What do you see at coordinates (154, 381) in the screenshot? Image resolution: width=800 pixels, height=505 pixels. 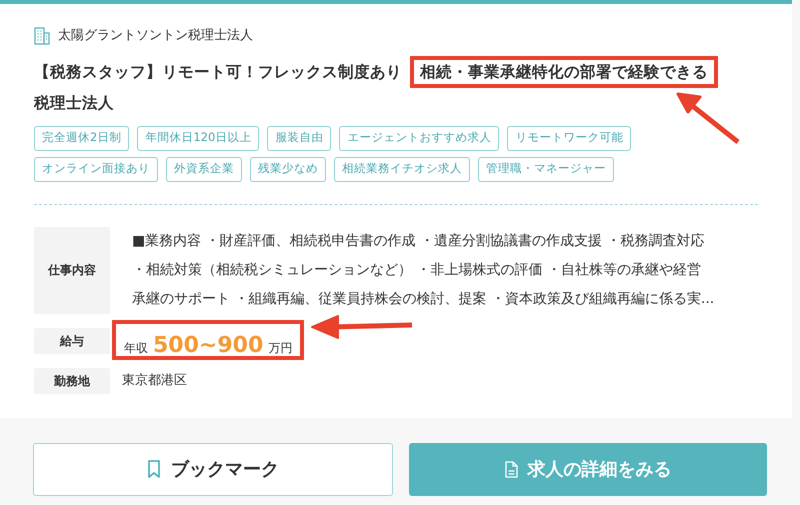 I see `detail-value: 東京都港区` at bounding box center [154, 381].